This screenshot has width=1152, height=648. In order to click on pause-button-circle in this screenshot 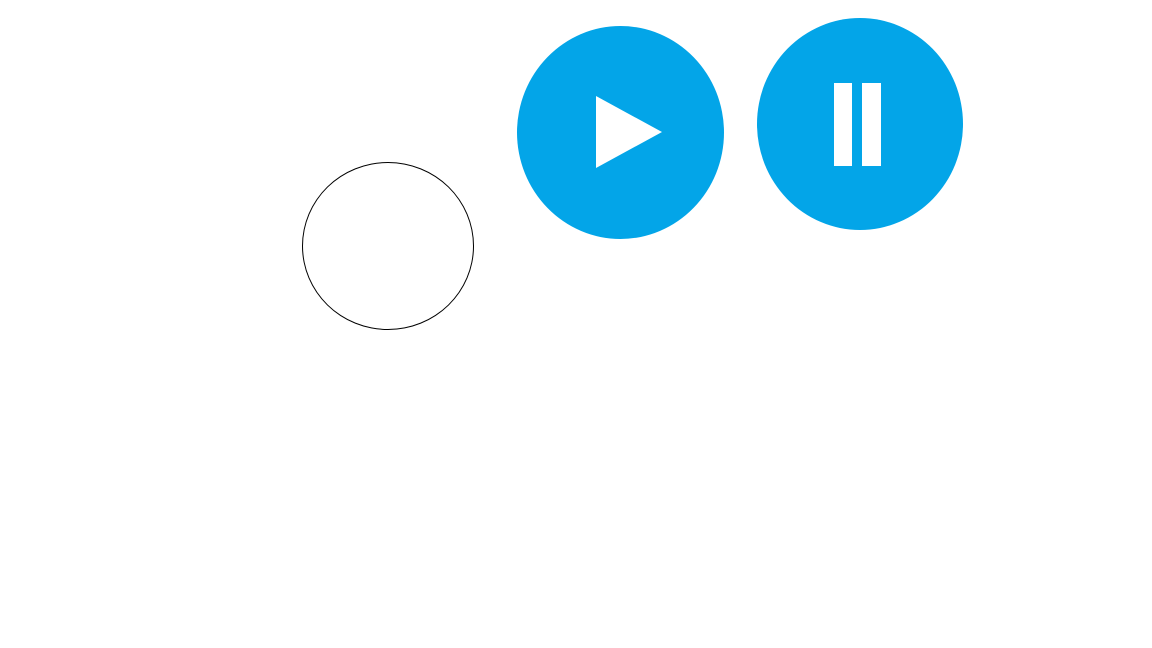, I will do `click(860, 124)`.